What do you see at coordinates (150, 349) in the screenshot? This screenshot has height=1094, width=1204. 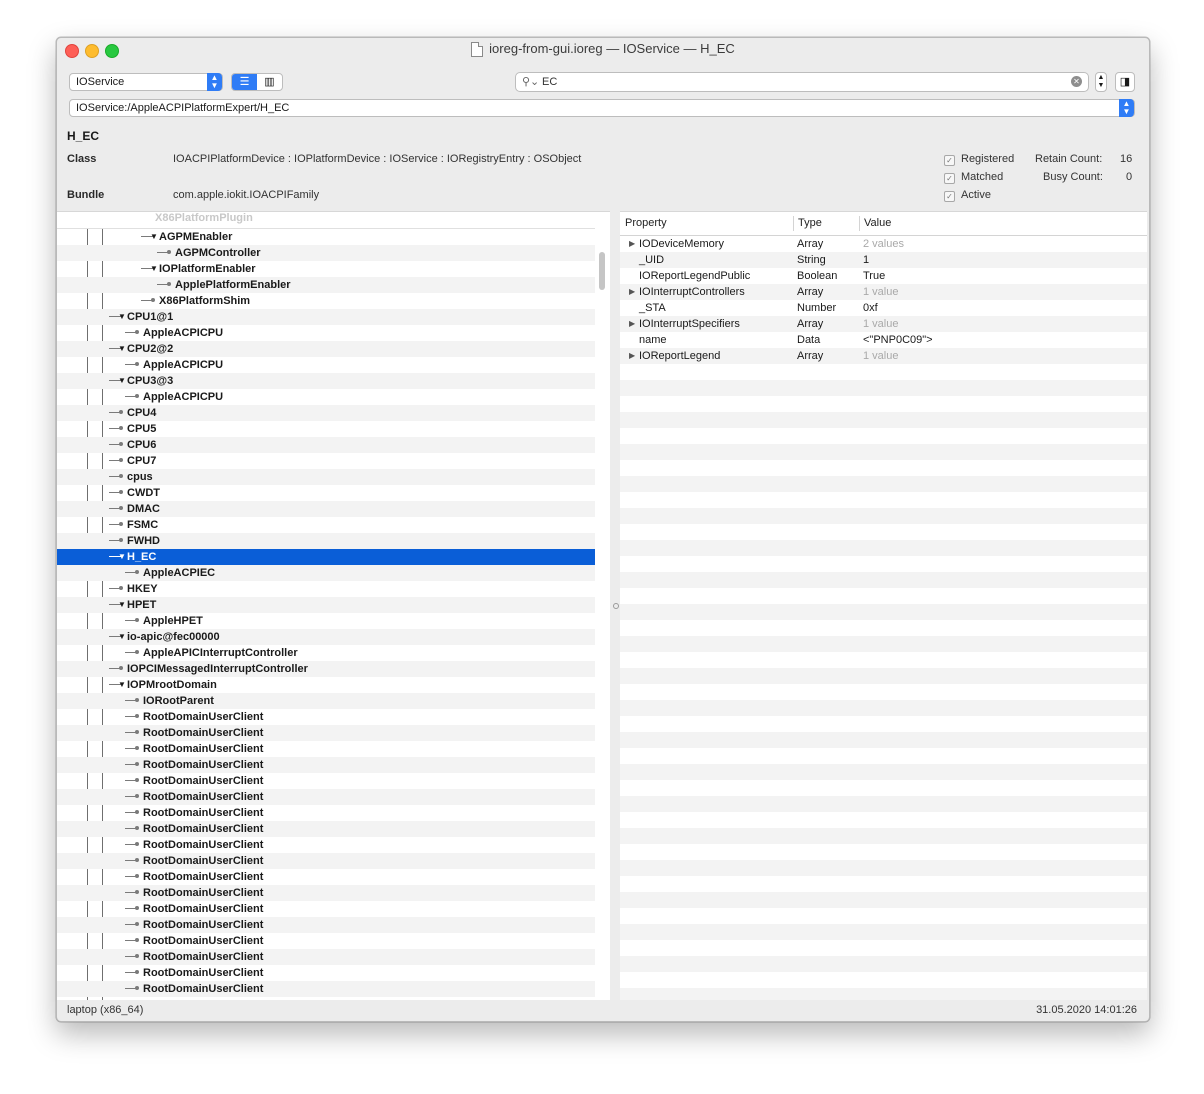 I see `tree-node-label: CPU2@2` at bounding box center [150, 349].